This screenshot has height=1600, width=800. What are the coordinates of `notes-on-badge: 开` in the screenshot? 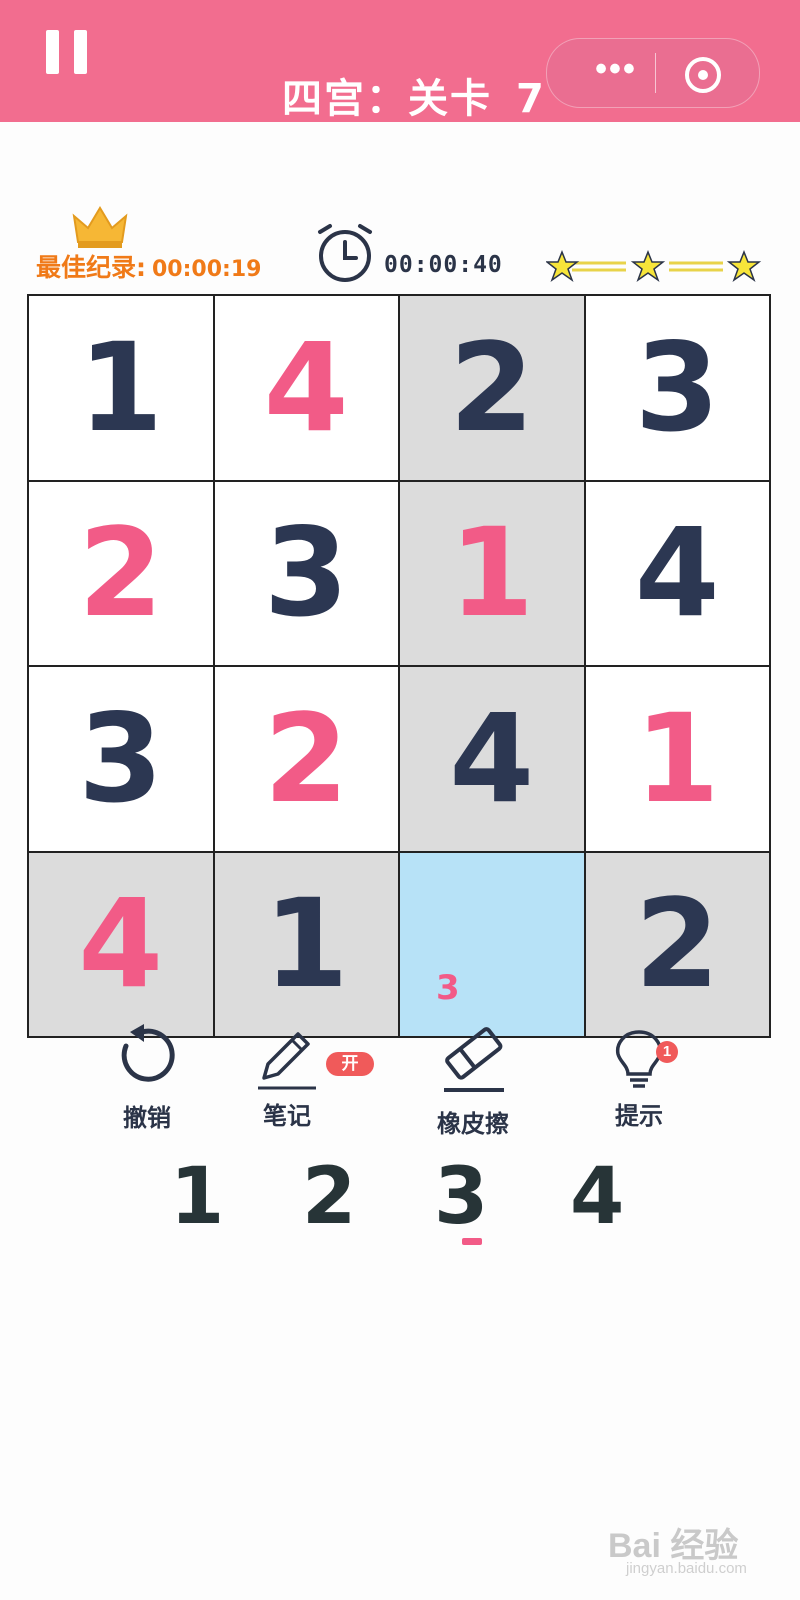 It's located at (350, 1064).